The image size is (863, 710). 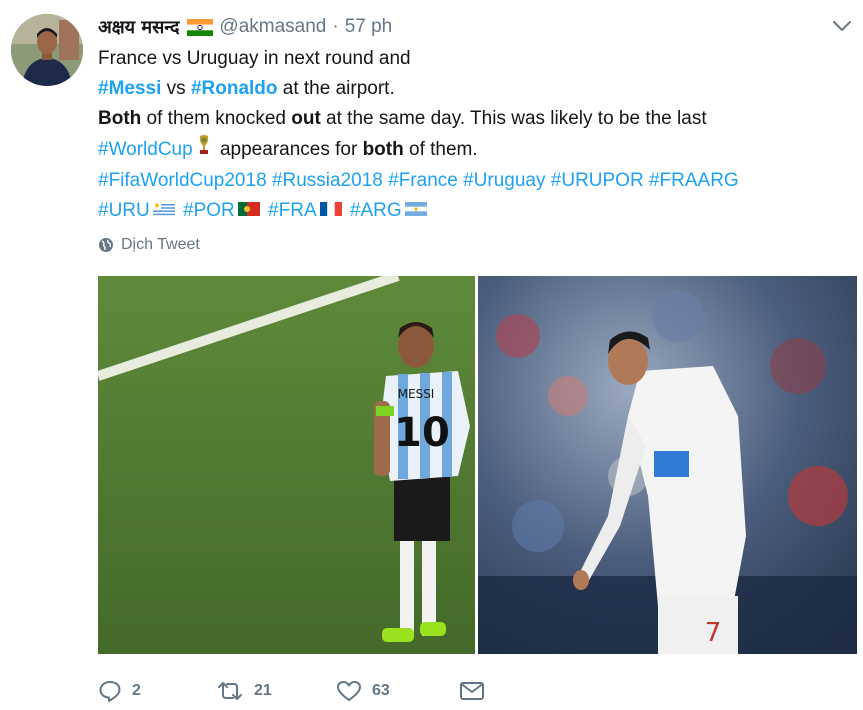 I want to click on text-both-2: both, so click(x=383, y=150).